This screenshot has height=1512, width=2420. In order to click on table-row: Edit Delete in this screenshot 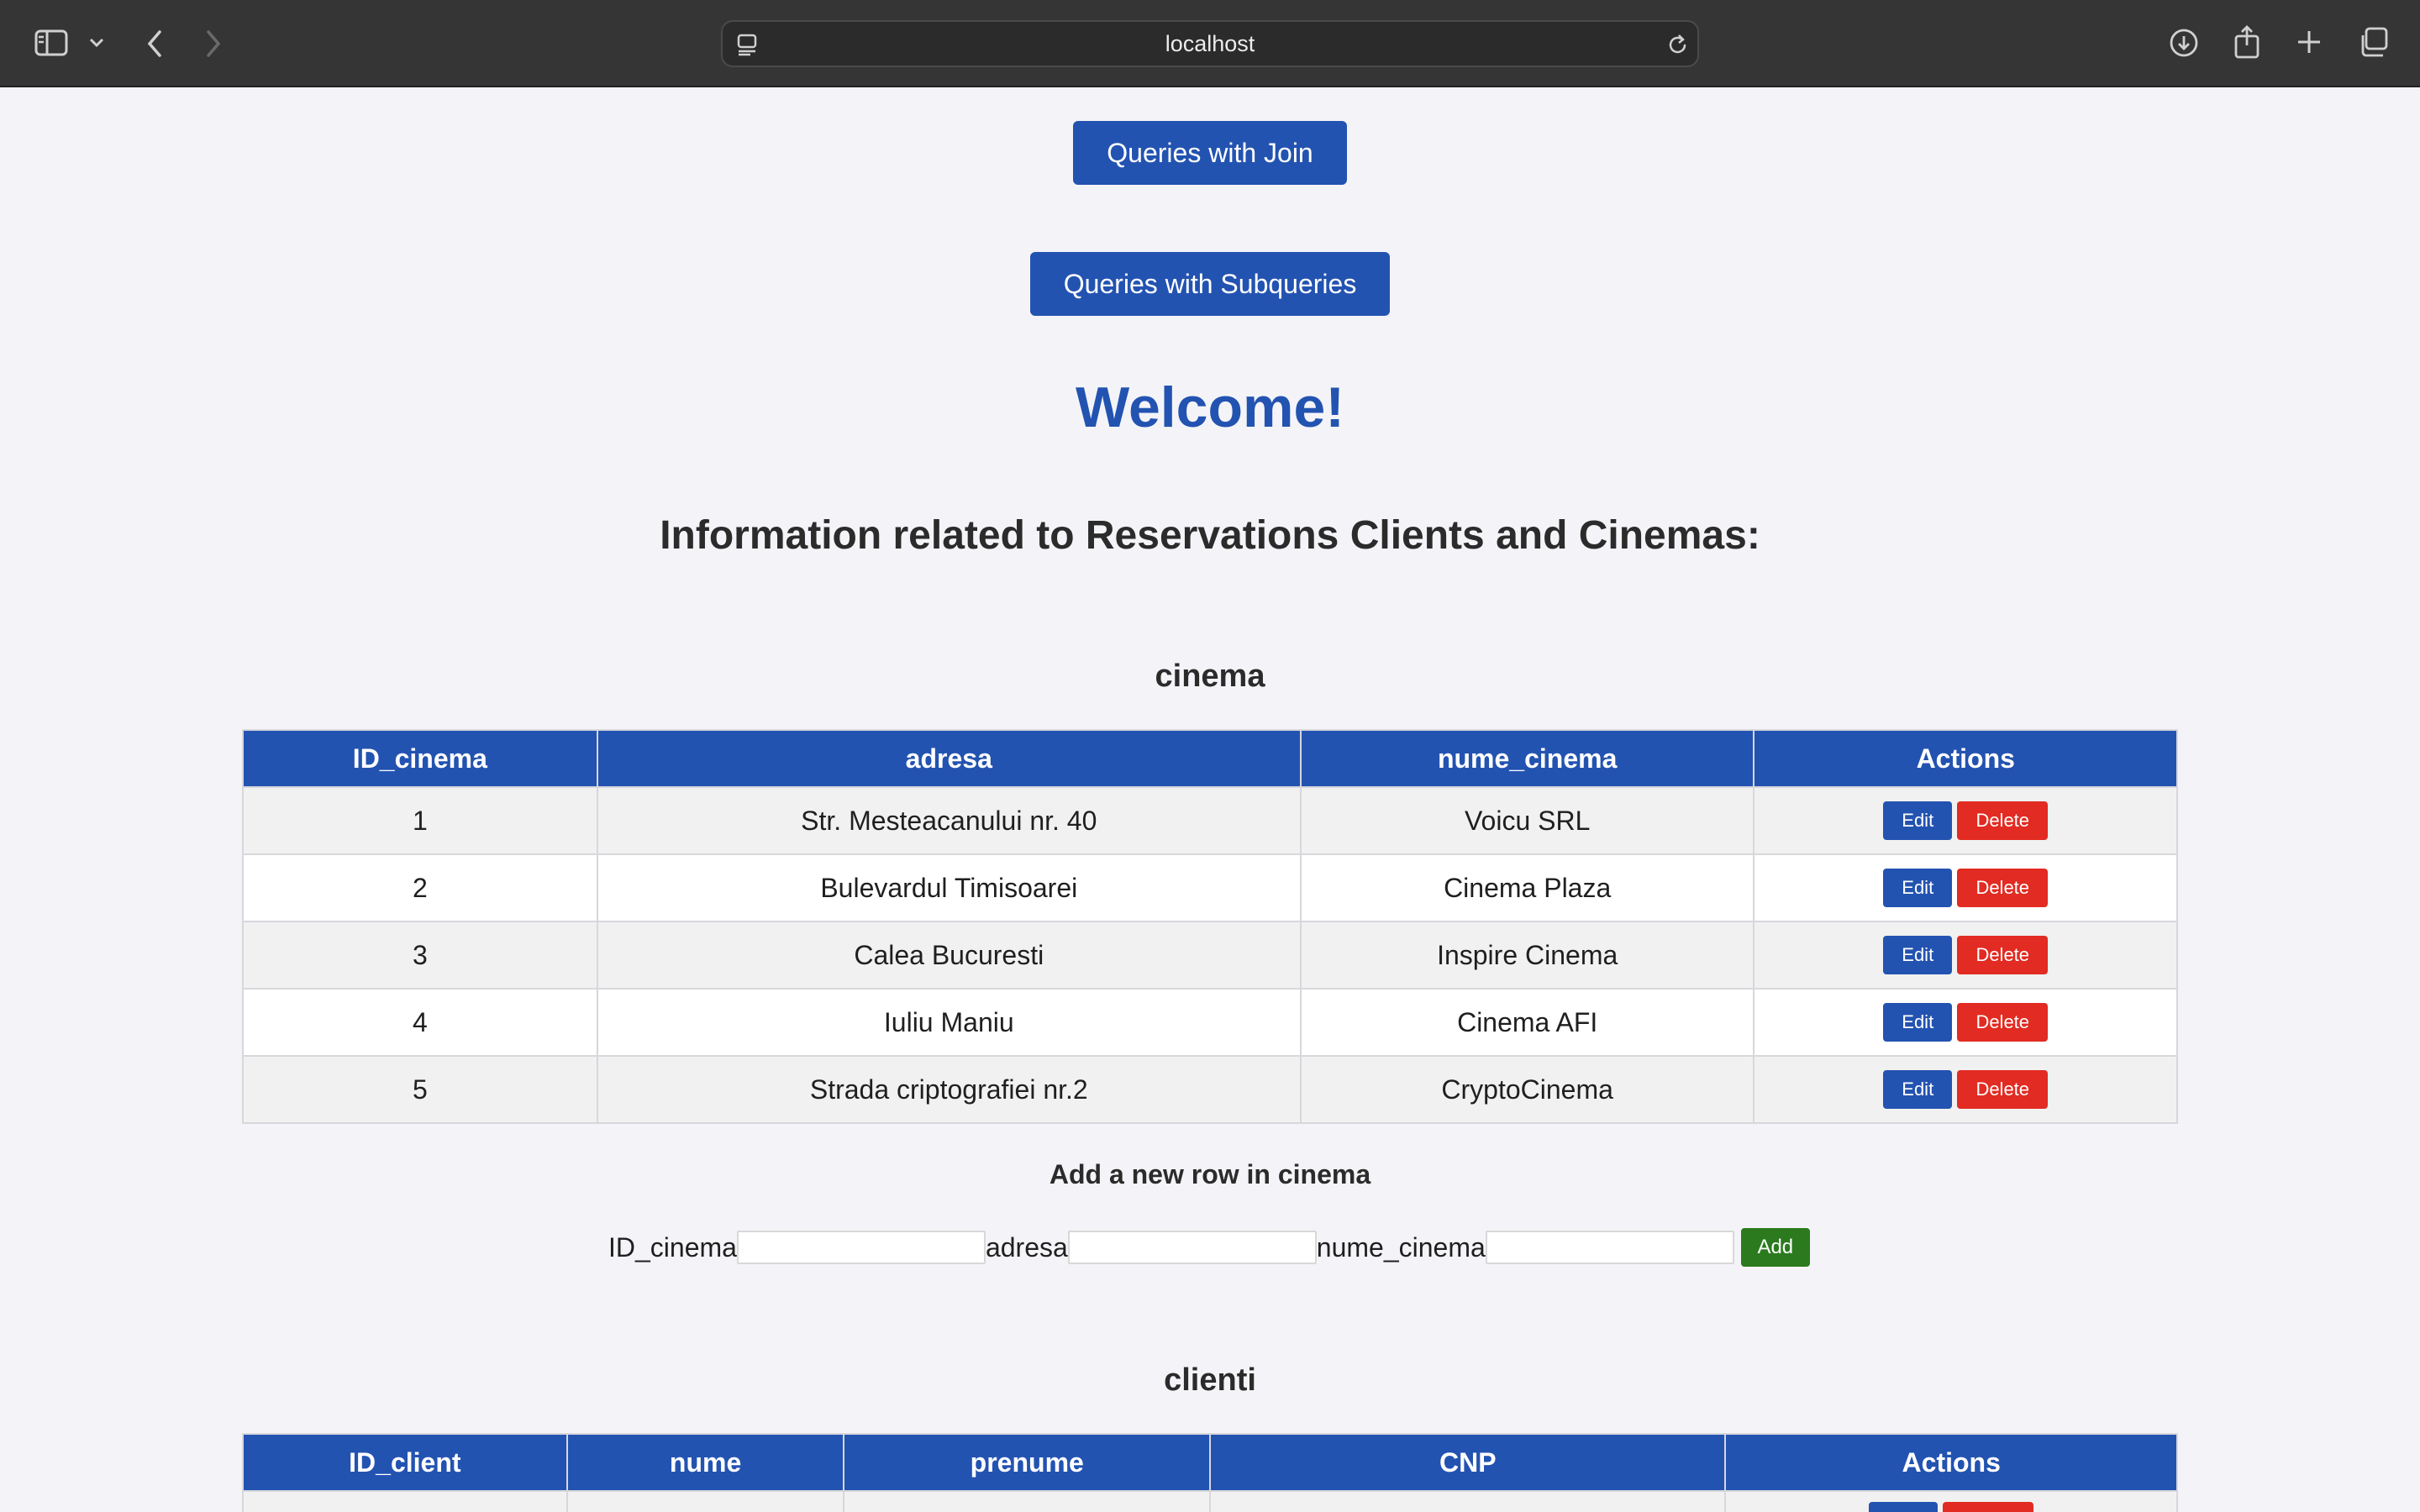, I will do `click(1210, 1501)`.